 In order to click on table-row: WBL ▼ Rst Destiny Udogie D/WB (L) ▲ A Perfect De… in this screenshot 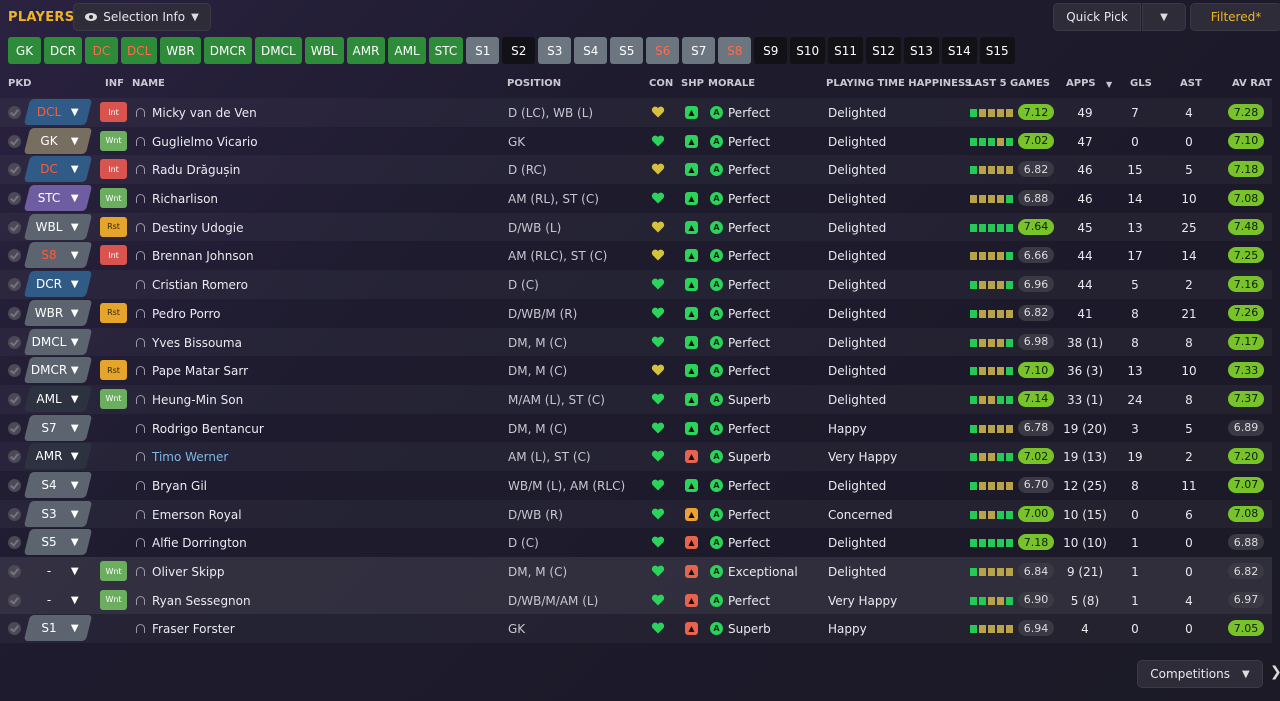, I will do `click(636, 227)`.